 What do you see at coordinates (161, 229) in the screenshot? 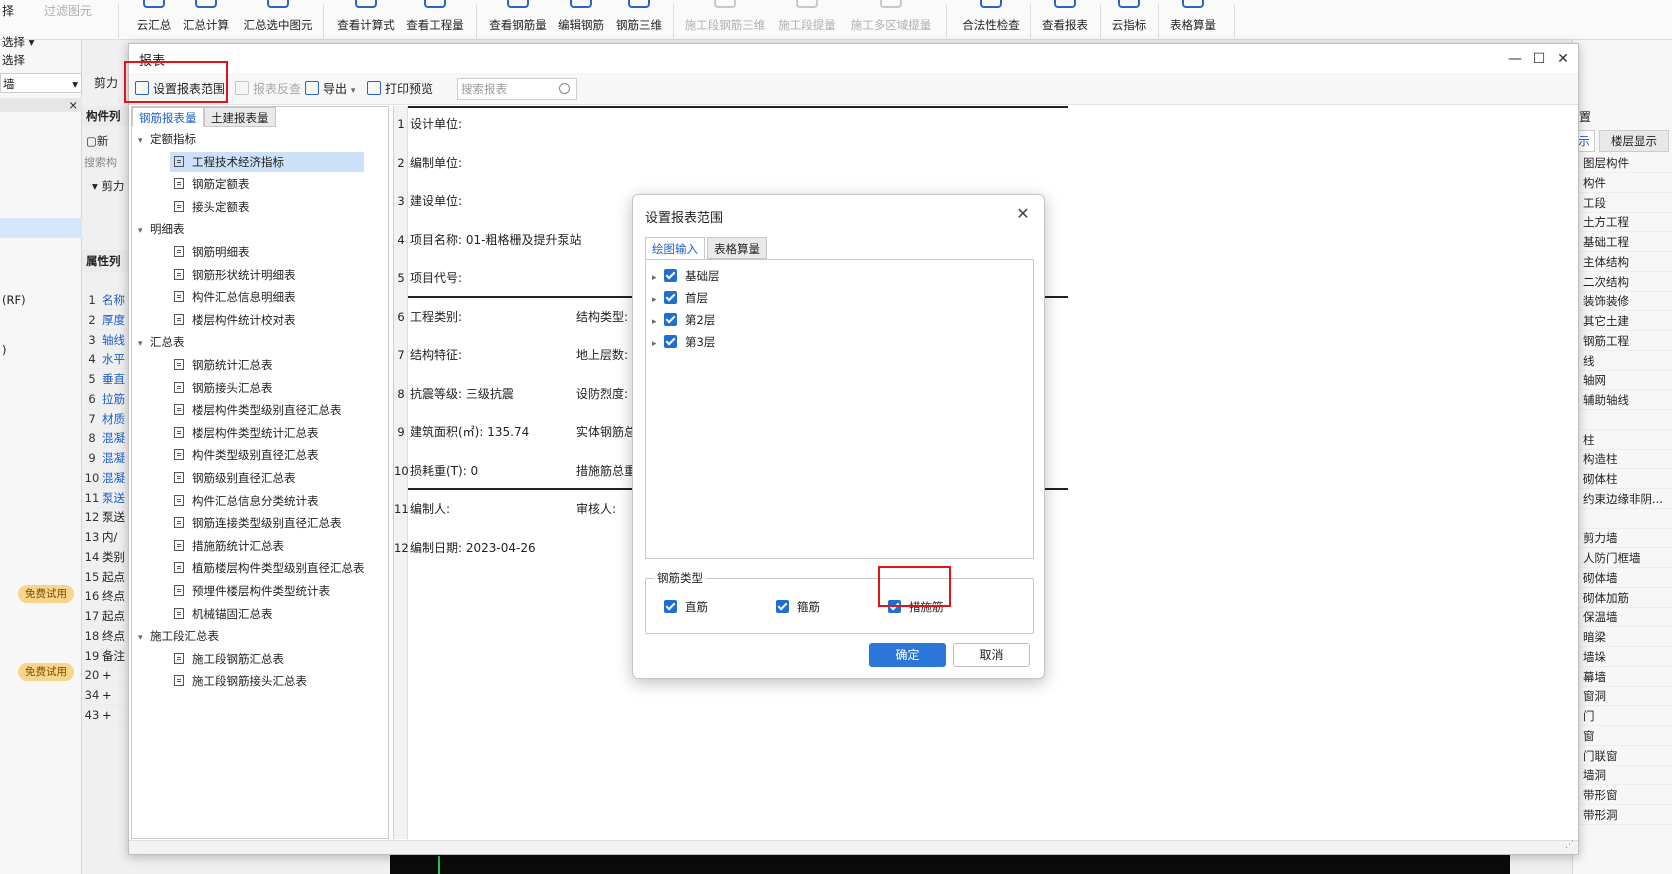
I see `tree-group: ▾ 明细表` at bounding box center [161, 229].